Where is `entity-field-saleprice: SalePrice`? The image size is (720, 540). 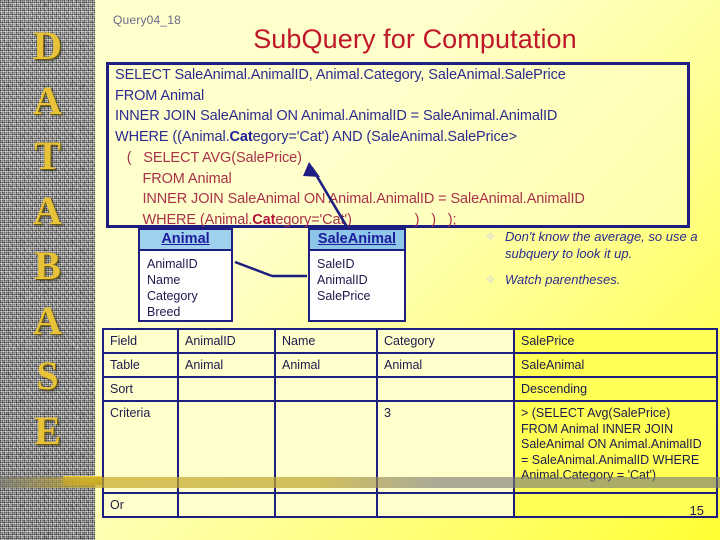
entity-field-saleprice: SalePrice is located at coordinates (344, 296).